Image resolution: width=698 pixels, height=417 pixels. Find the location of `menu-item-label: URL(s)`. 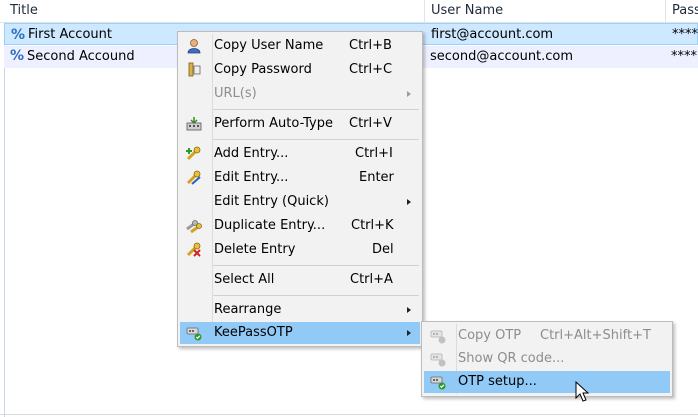

menu-item-label: URL(s) is located at coordinates (235, 93).